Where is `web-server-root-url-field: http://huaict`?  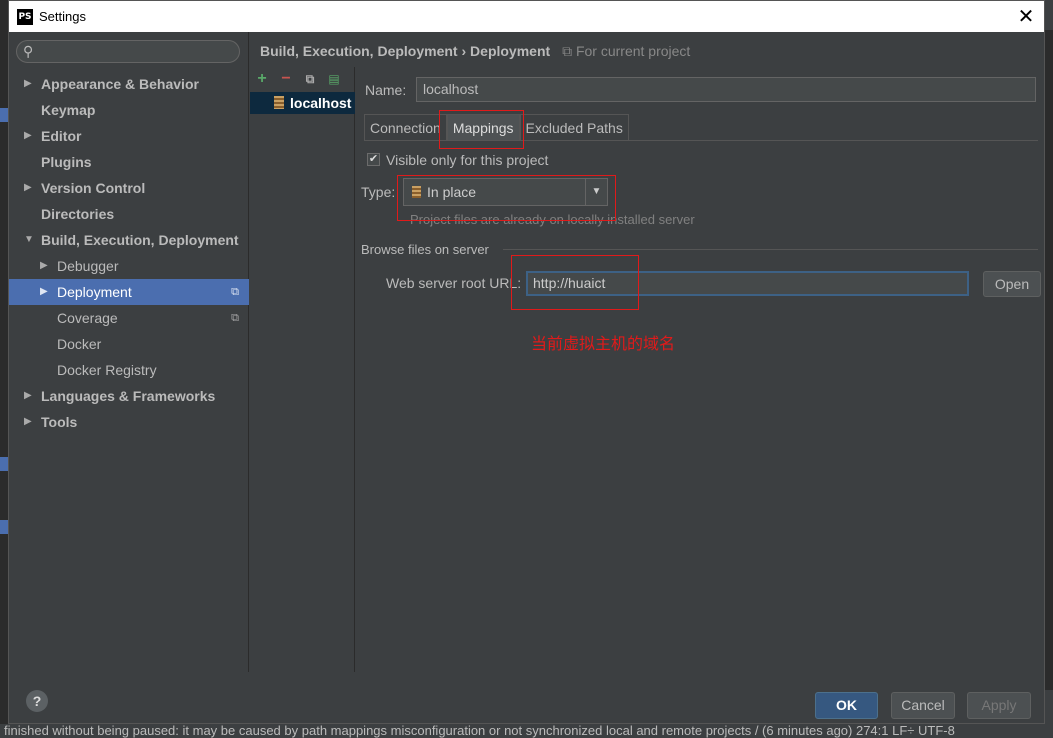 web-server-root-url-field: http://huaict is located at coordinates (747, 283).